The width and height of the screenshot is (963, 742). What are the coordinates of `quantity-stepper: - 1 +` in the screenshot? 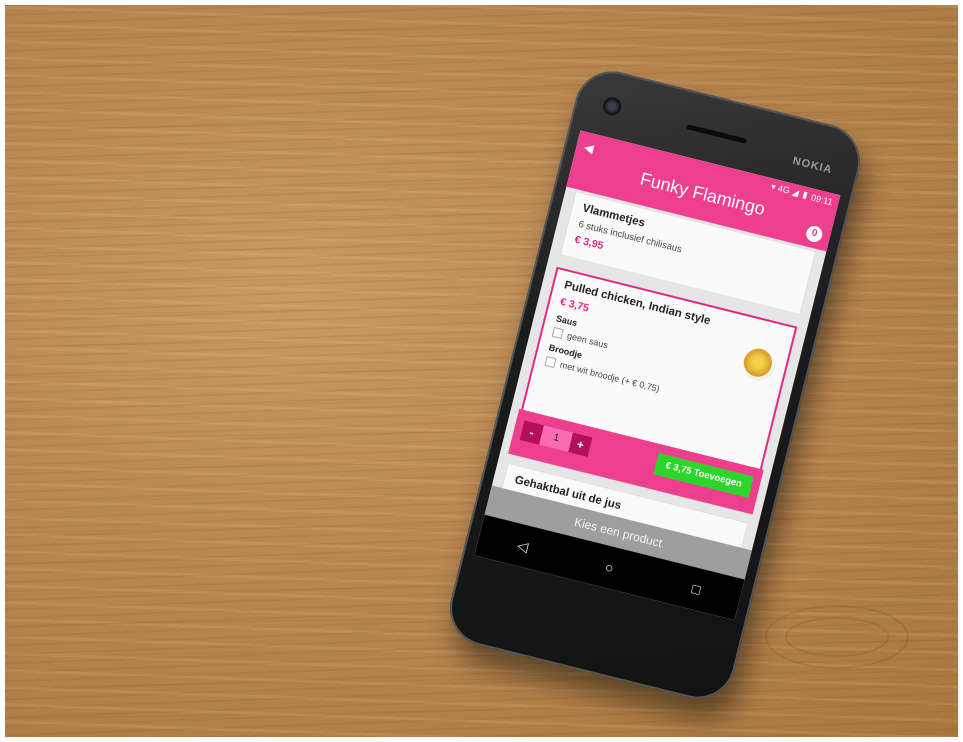 It's located at (556, 438).